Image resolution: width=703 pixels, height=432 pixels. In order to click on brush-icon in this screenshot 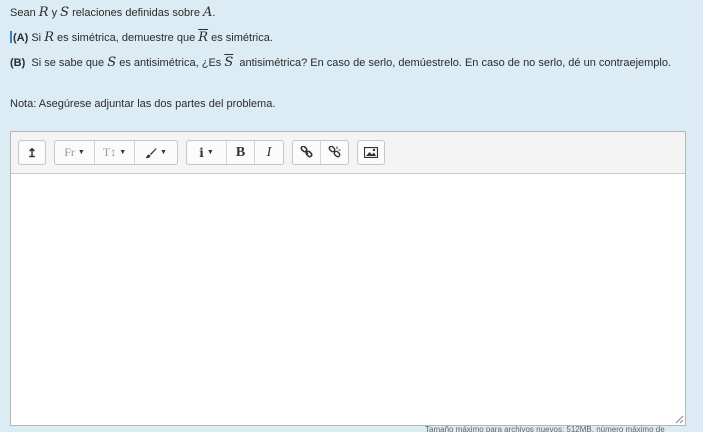, I will do `click(151, 152)`.